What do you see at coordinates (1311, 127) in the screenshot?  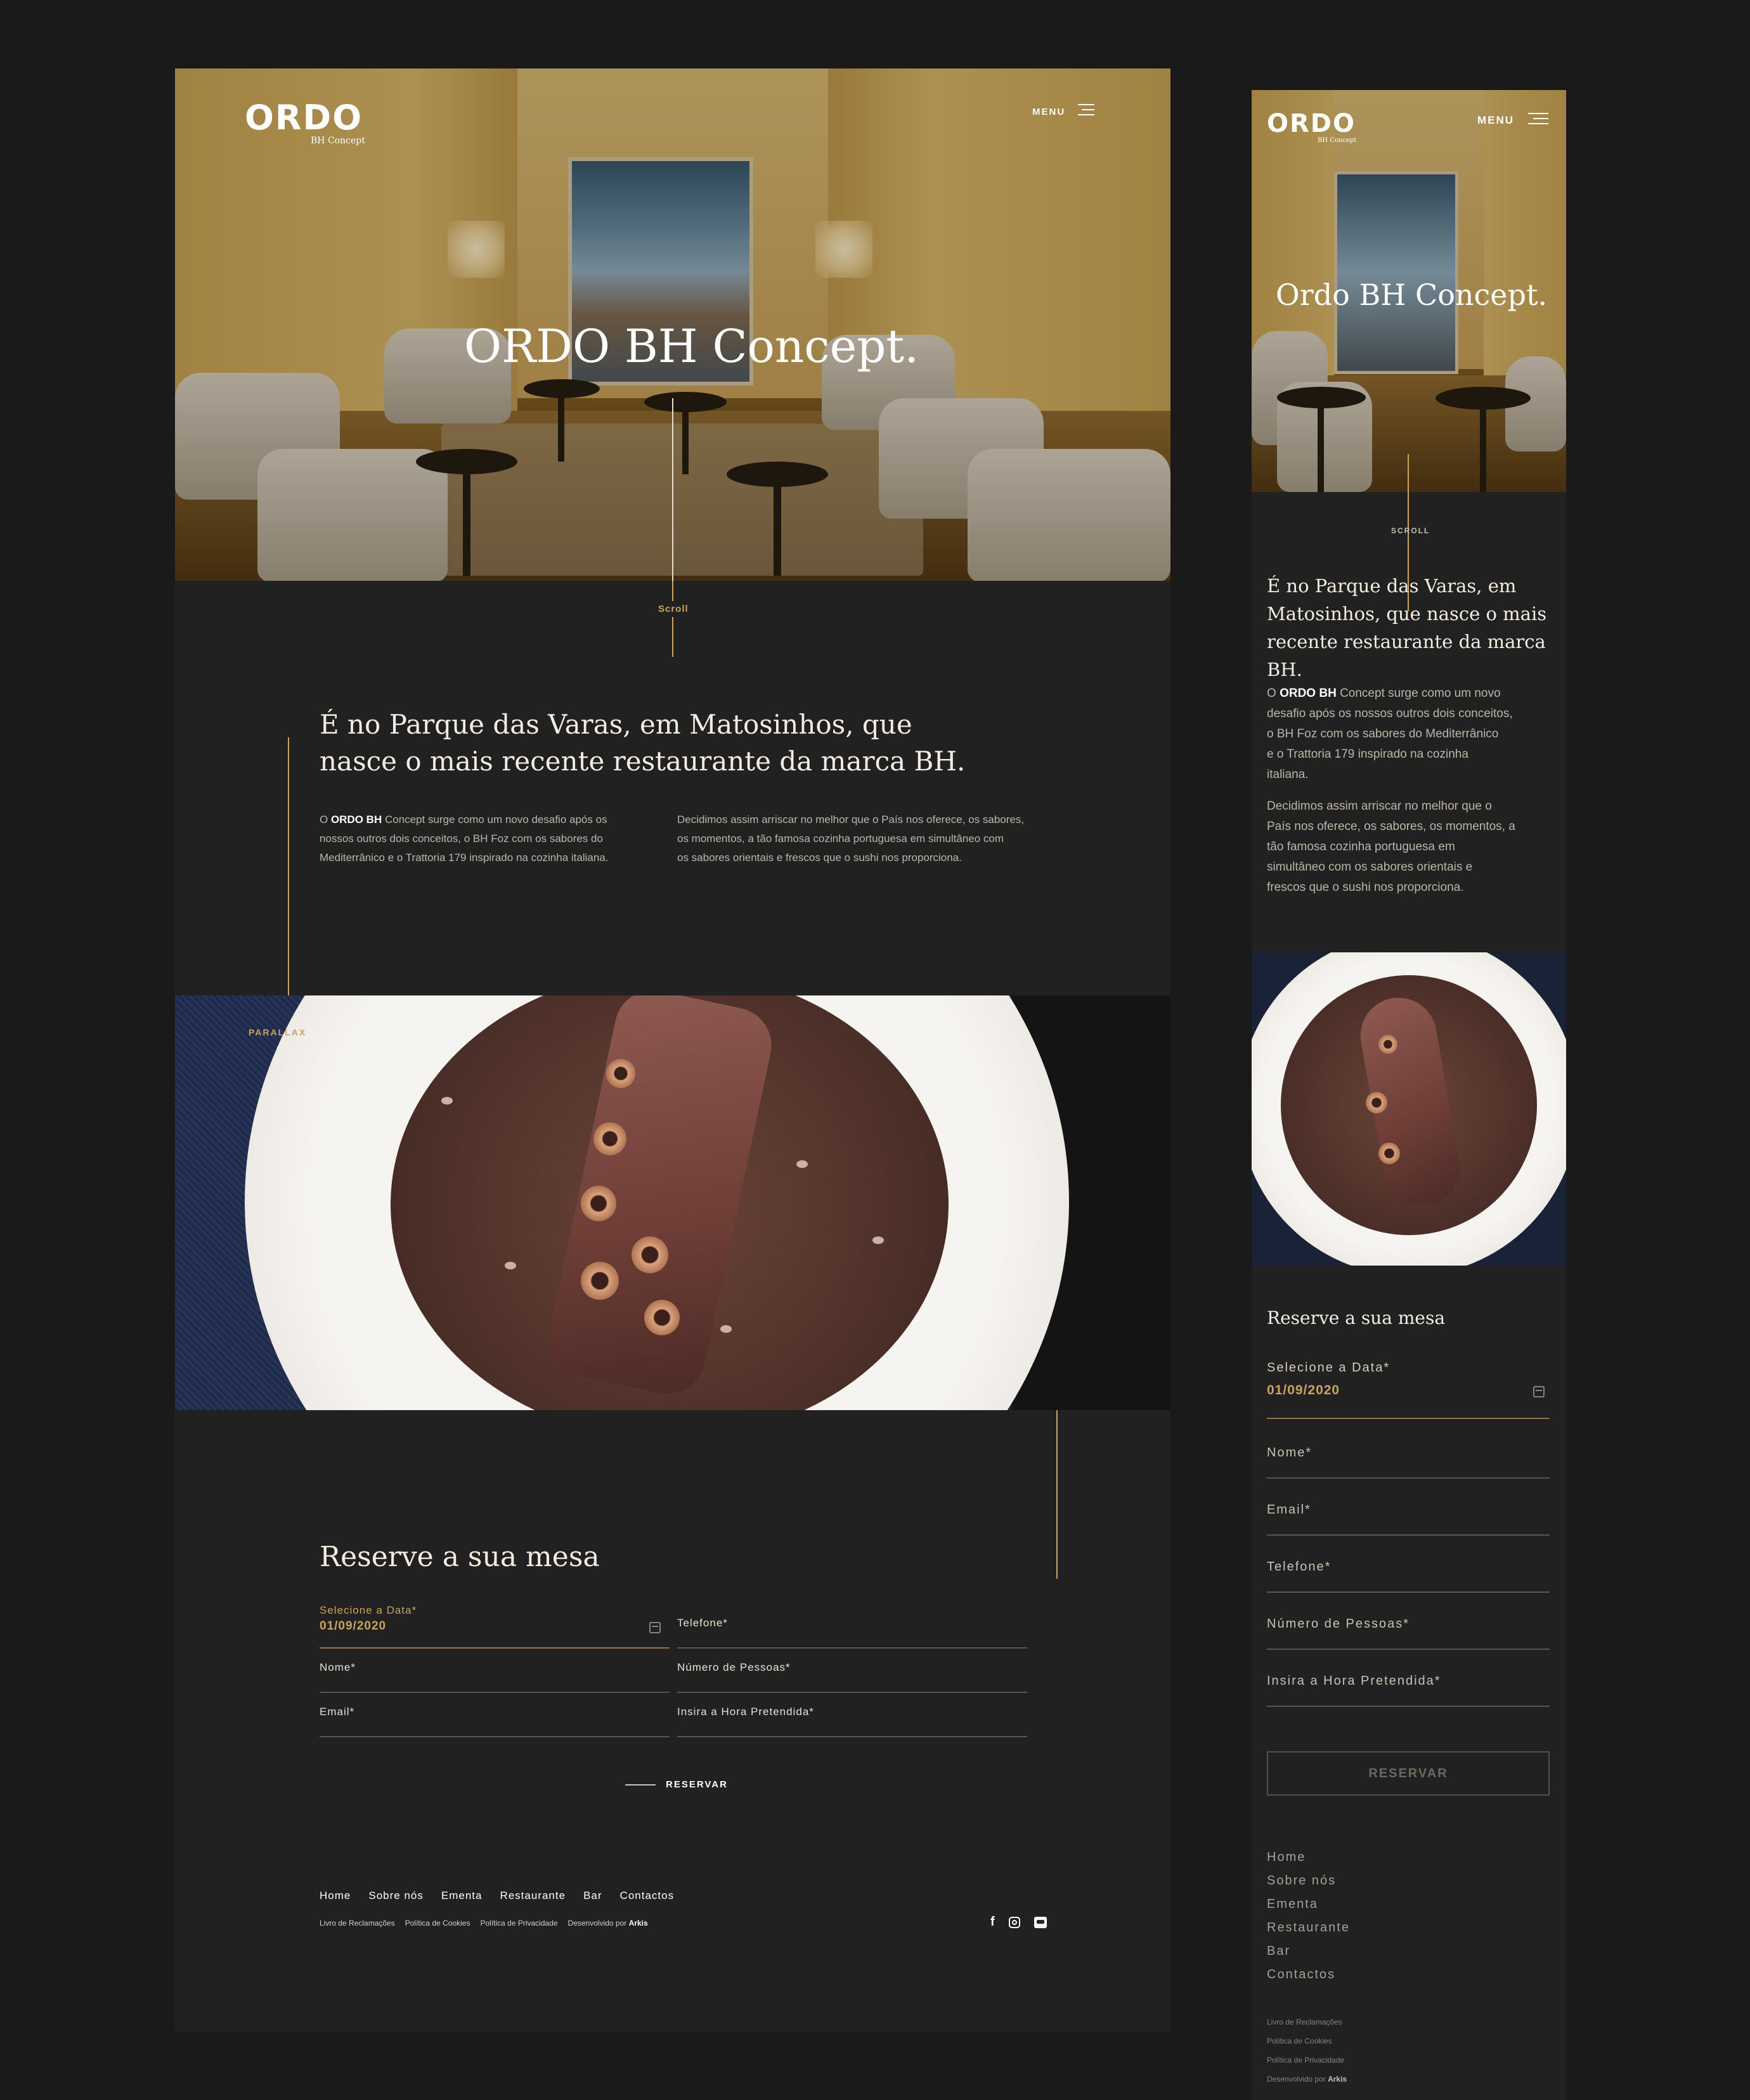 I see `mobile-logo: ORDO BH Concept` at bounding box center [1311, 127].